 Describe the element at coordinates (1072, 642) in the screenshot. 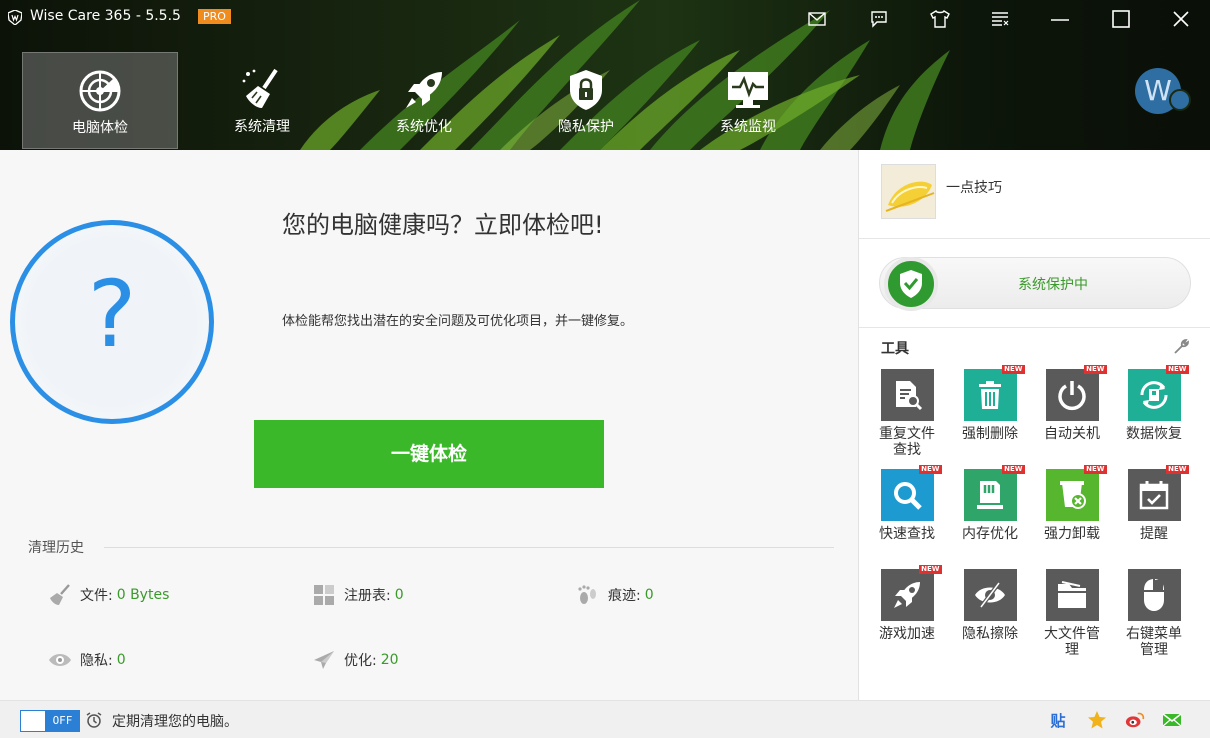

I see `tool-label: 大文件管 理` at that location.